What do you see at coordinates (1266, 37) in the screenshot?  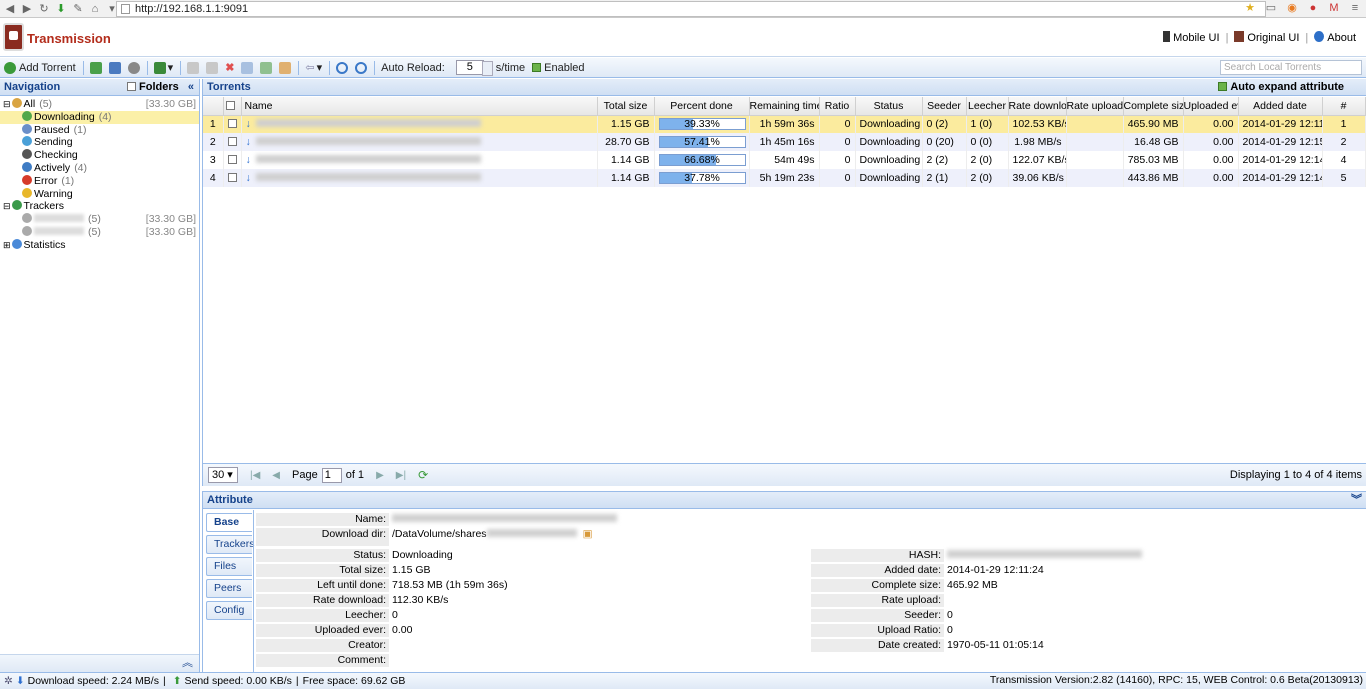 I see `original-ui-link: Original UI` at bounding box center [1266, 37].